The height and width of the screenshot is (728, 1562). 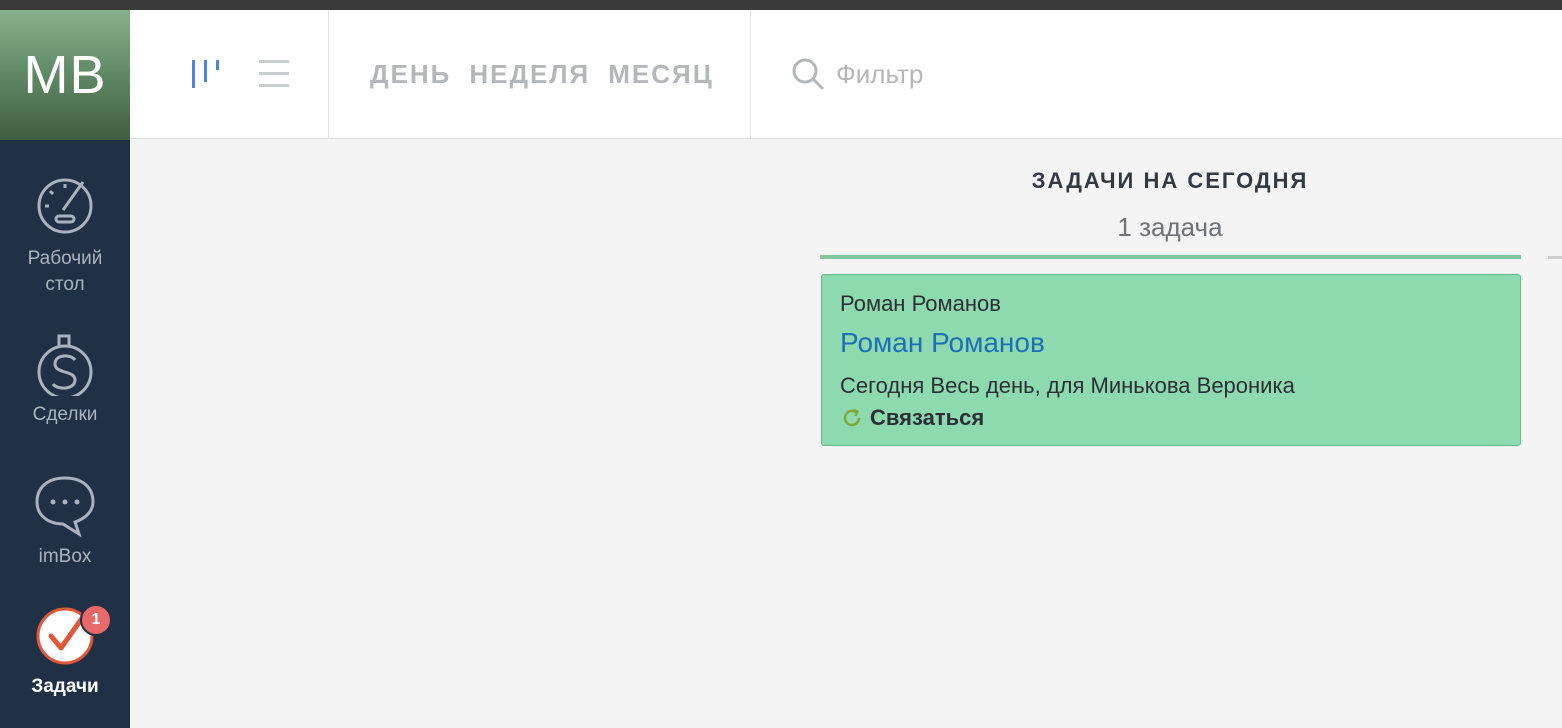 I want to click on period-day: ДЕНЬ, so click(x=410, y=74).